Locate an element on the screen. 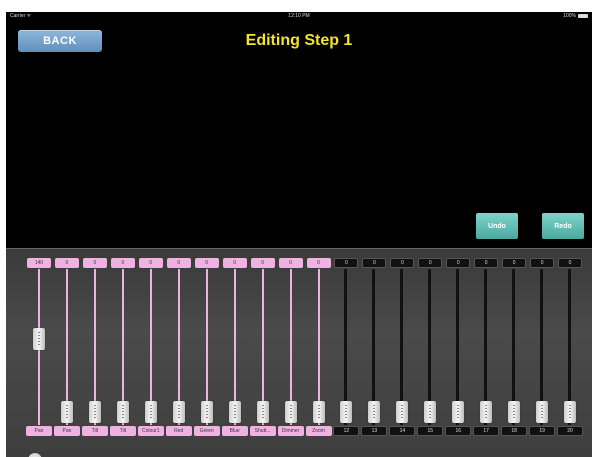 Image resolution: width=601 pixels, height=457 pixels. fader-channel: 0 15 is located at coordinates (430, 347).